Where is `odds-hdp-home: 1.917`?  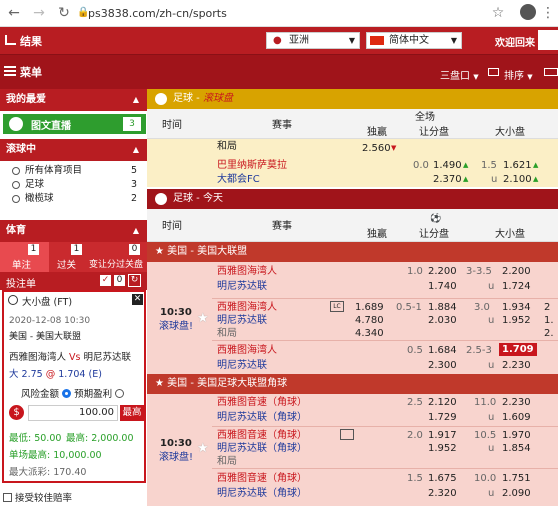 odds-hdp-home: 1.917 is located at coordinates (442, 435).